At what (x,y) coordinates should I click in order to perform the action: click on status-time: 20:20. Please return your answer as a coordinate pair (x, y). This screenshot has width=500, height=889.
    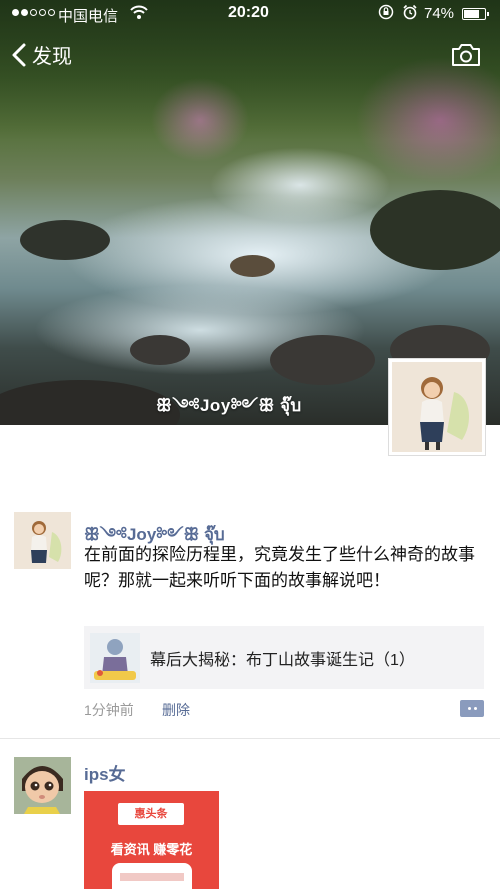
    Looking at the image, I should click on (248, 12).